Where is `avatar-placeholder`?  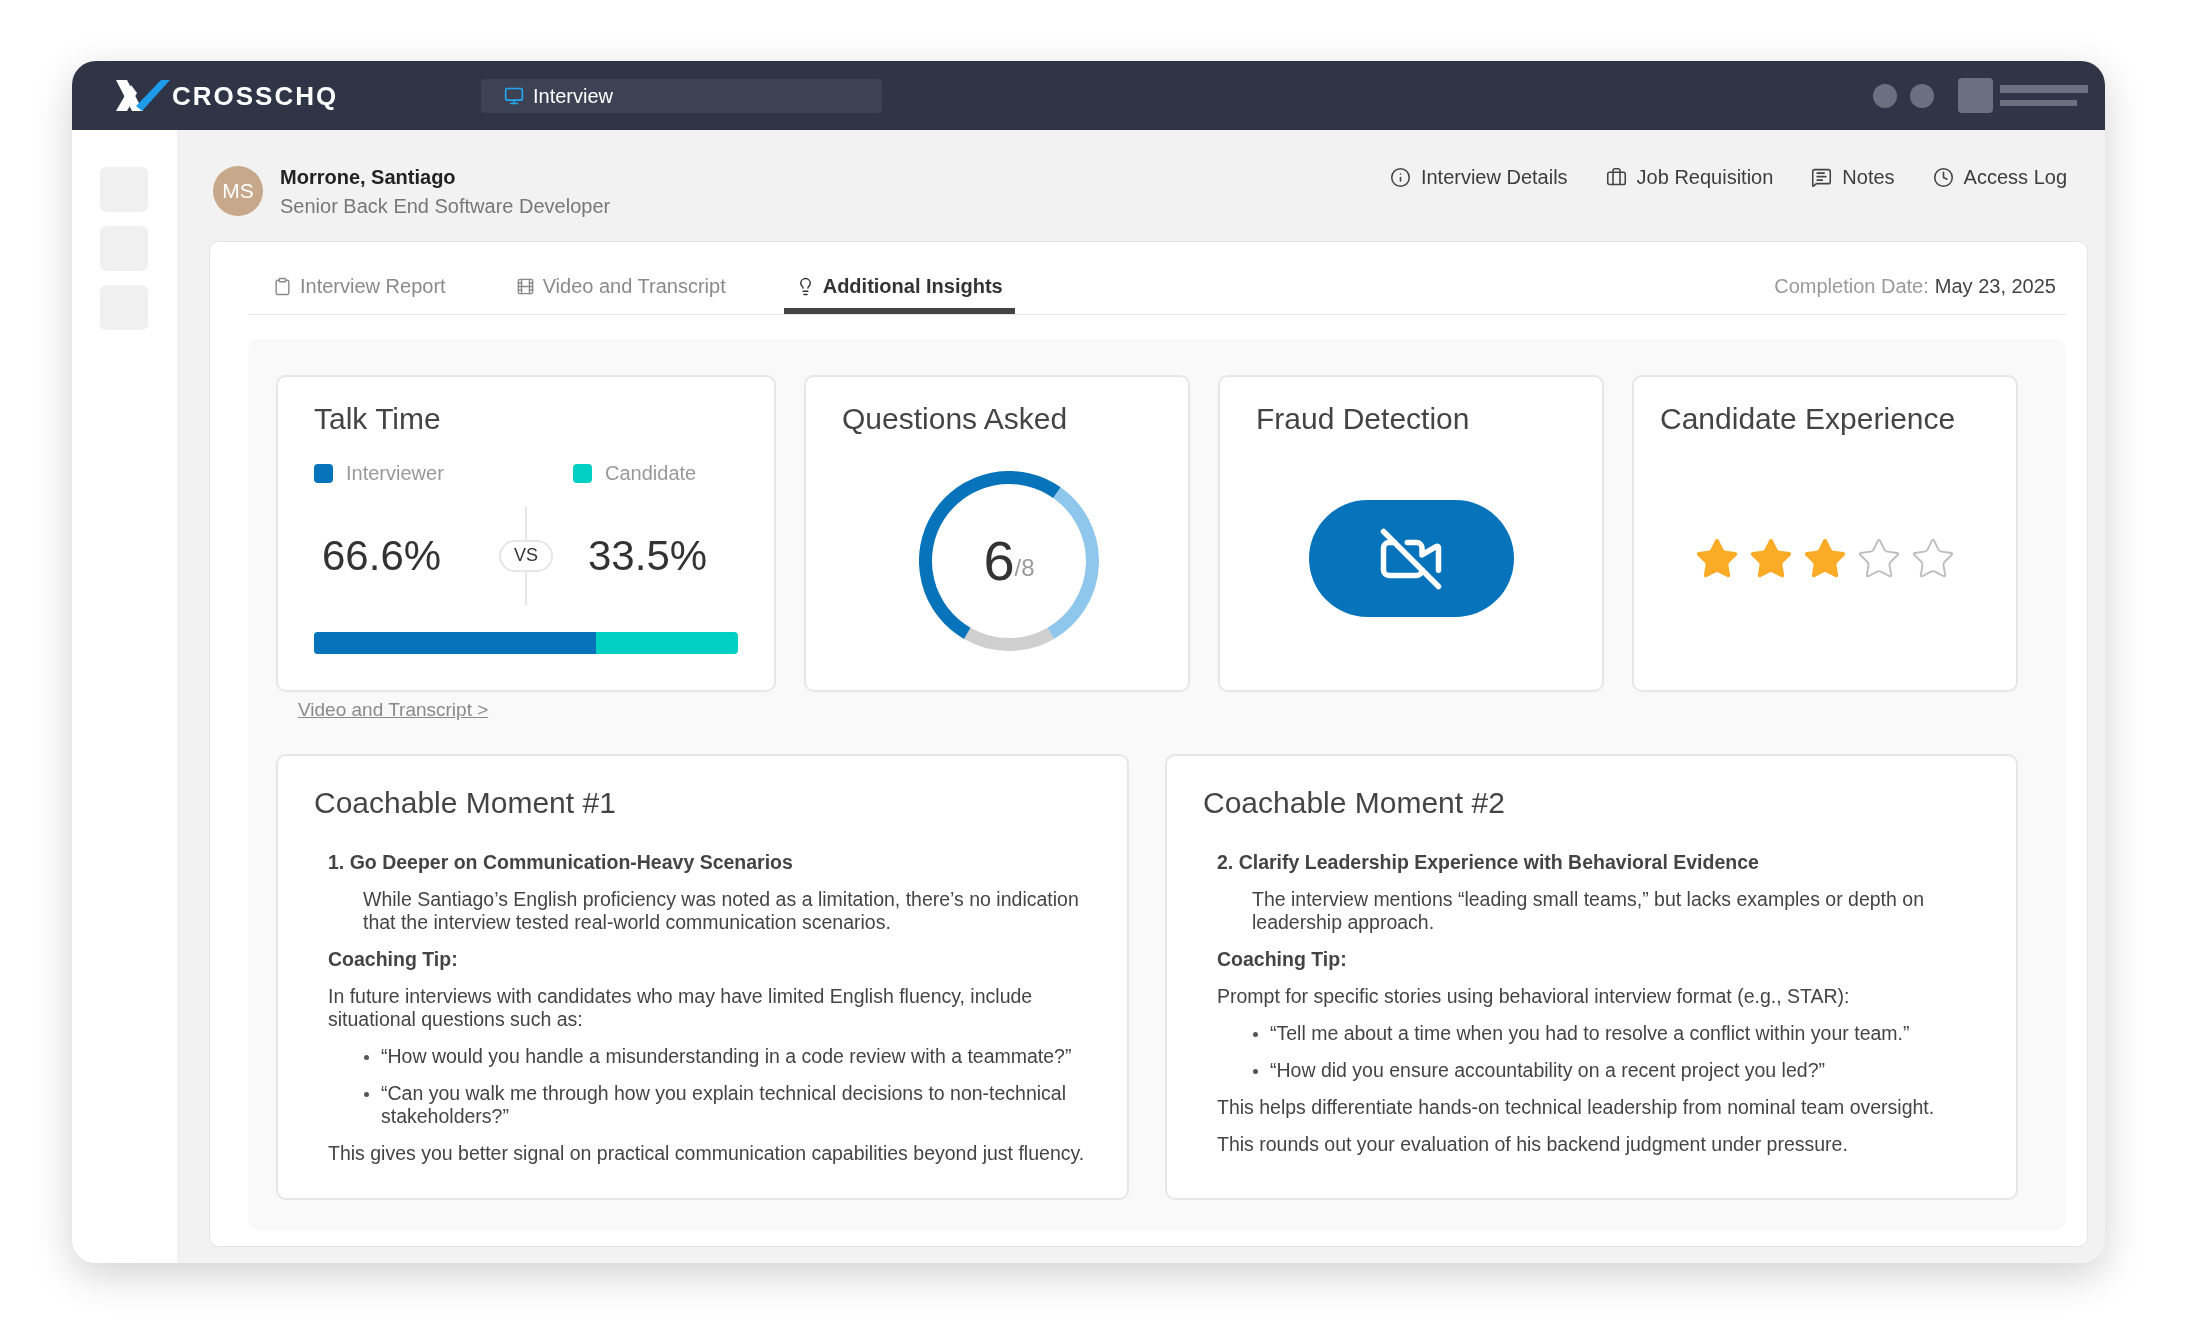 avatar-placeholder is located at coordinates (1975, 95).